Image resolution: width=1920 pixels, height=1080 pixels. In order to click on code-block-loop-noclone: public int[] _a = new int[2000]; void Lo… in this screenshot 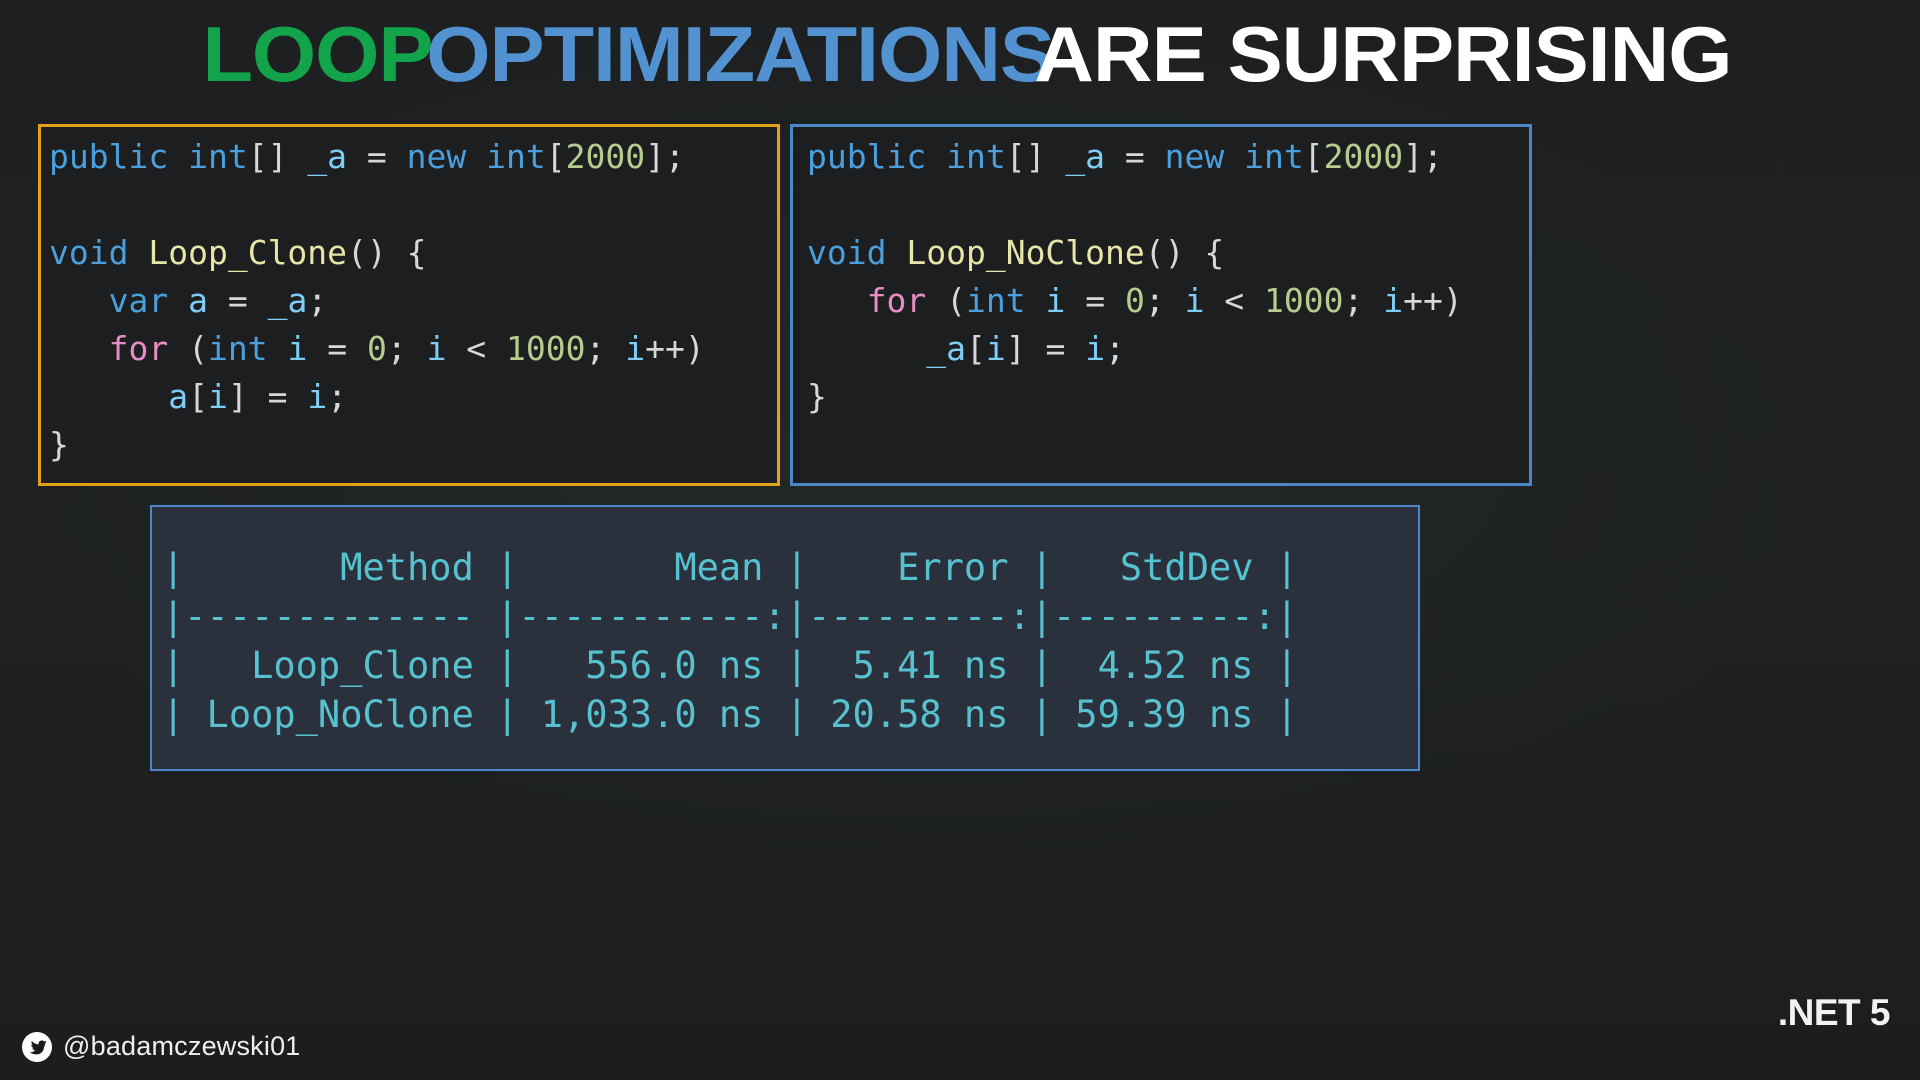, I will do `click(1161, 274)`.